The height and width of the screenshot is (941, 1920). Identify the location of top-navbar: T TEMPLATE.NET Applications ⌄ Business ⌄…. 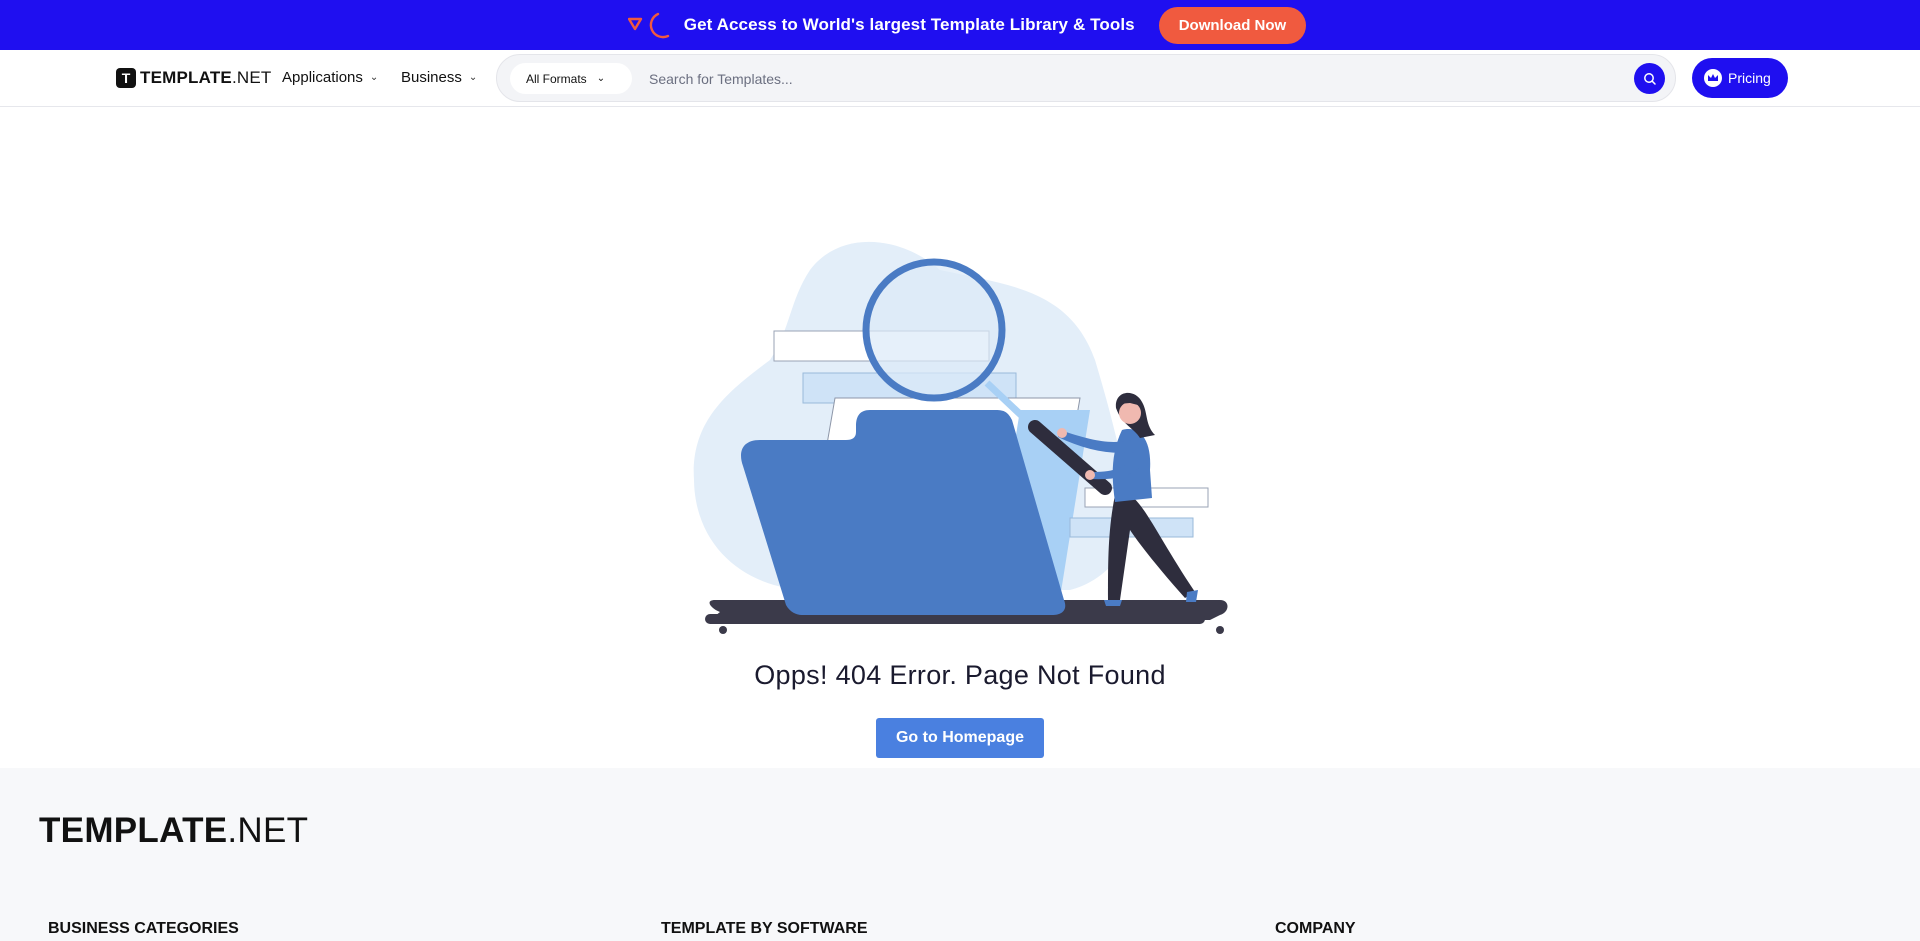
(960, 78).